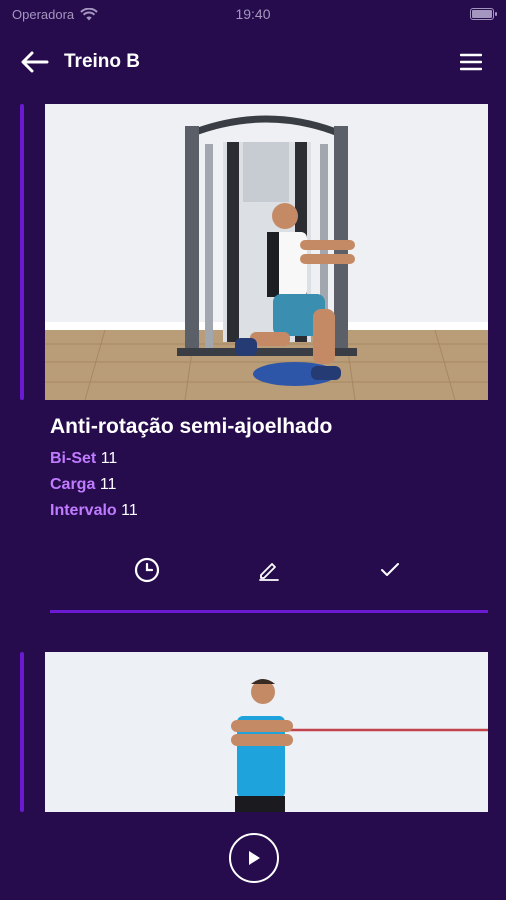 The image size is (506, 900). I want to click on status-bar: Operadora 19:40, so click(253, 14).